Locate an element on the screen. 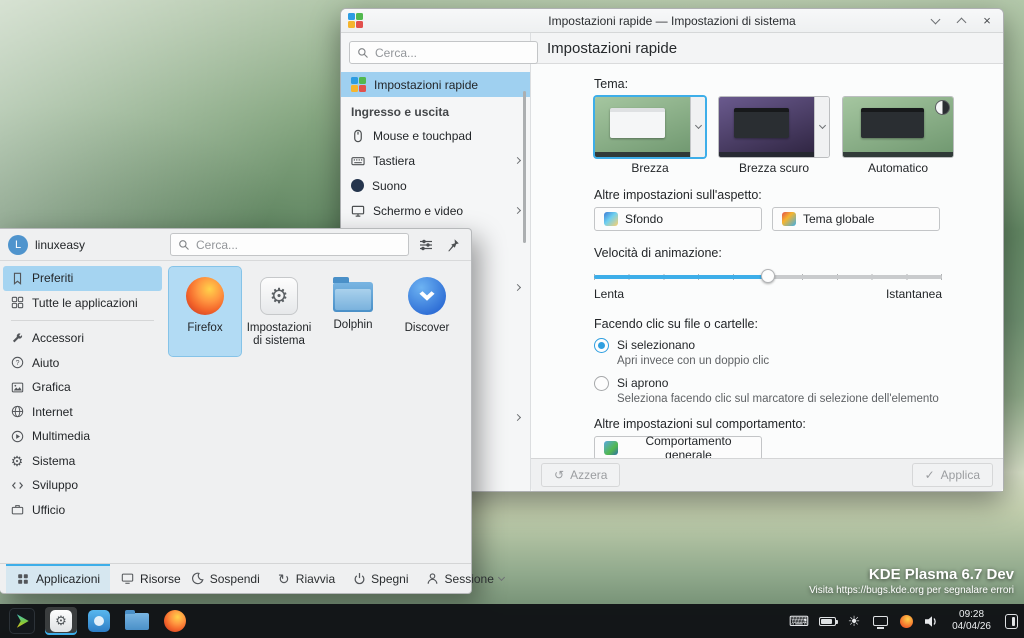 Image resolution: width=1024 pixels, height=638 pixels. slider-fill is located at coordinates (681, 277).